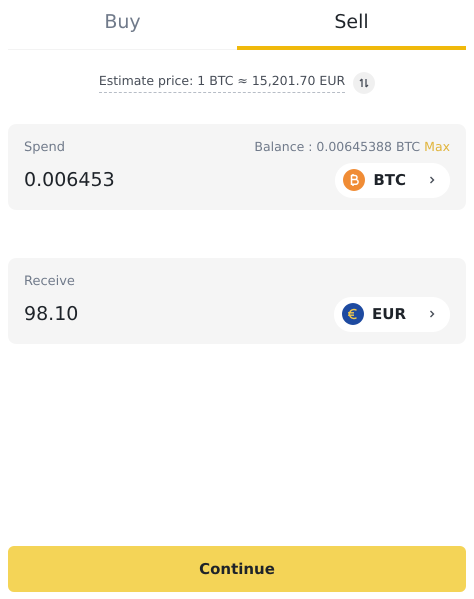 Image resolution: width=474 pixels, height=599 pixels. Describe the element at coordinates (49, 281) in the screenshot. I see `field-label: Receive` at that location.